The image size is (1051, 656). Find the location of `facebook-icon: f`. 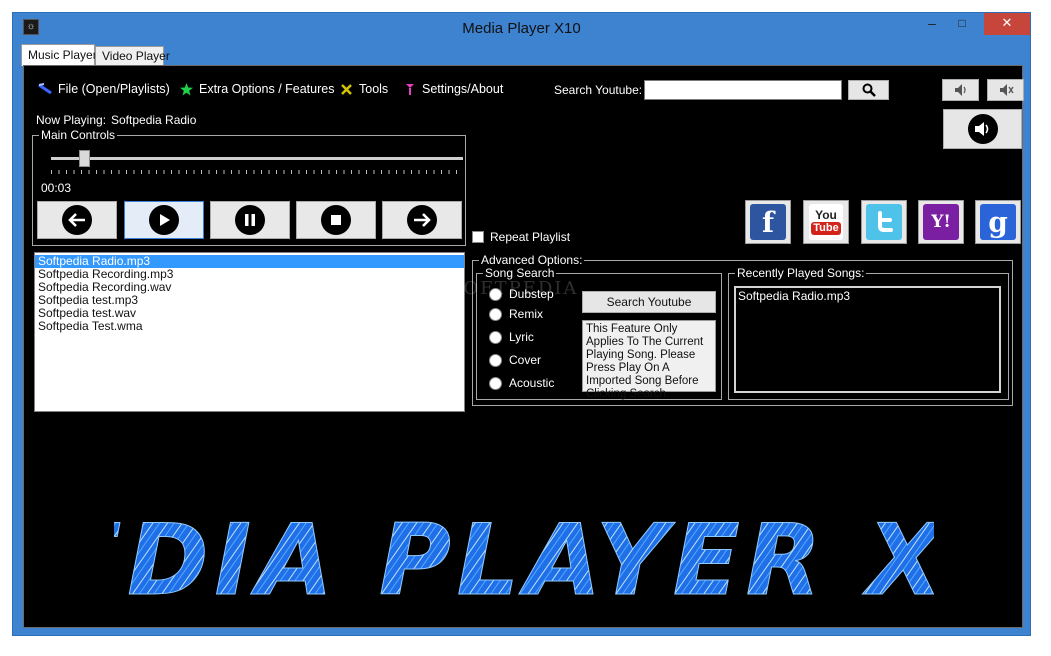

facebook-icon: f is located at coordinates (768, 222).